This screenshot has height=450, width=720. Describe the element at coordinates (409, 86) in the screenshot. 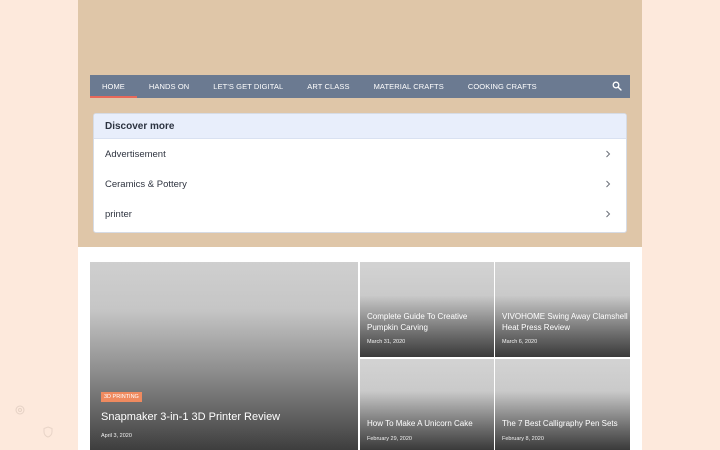

I see `nav-item-material-crafts: MATERIAL CRAFTS` at that location.